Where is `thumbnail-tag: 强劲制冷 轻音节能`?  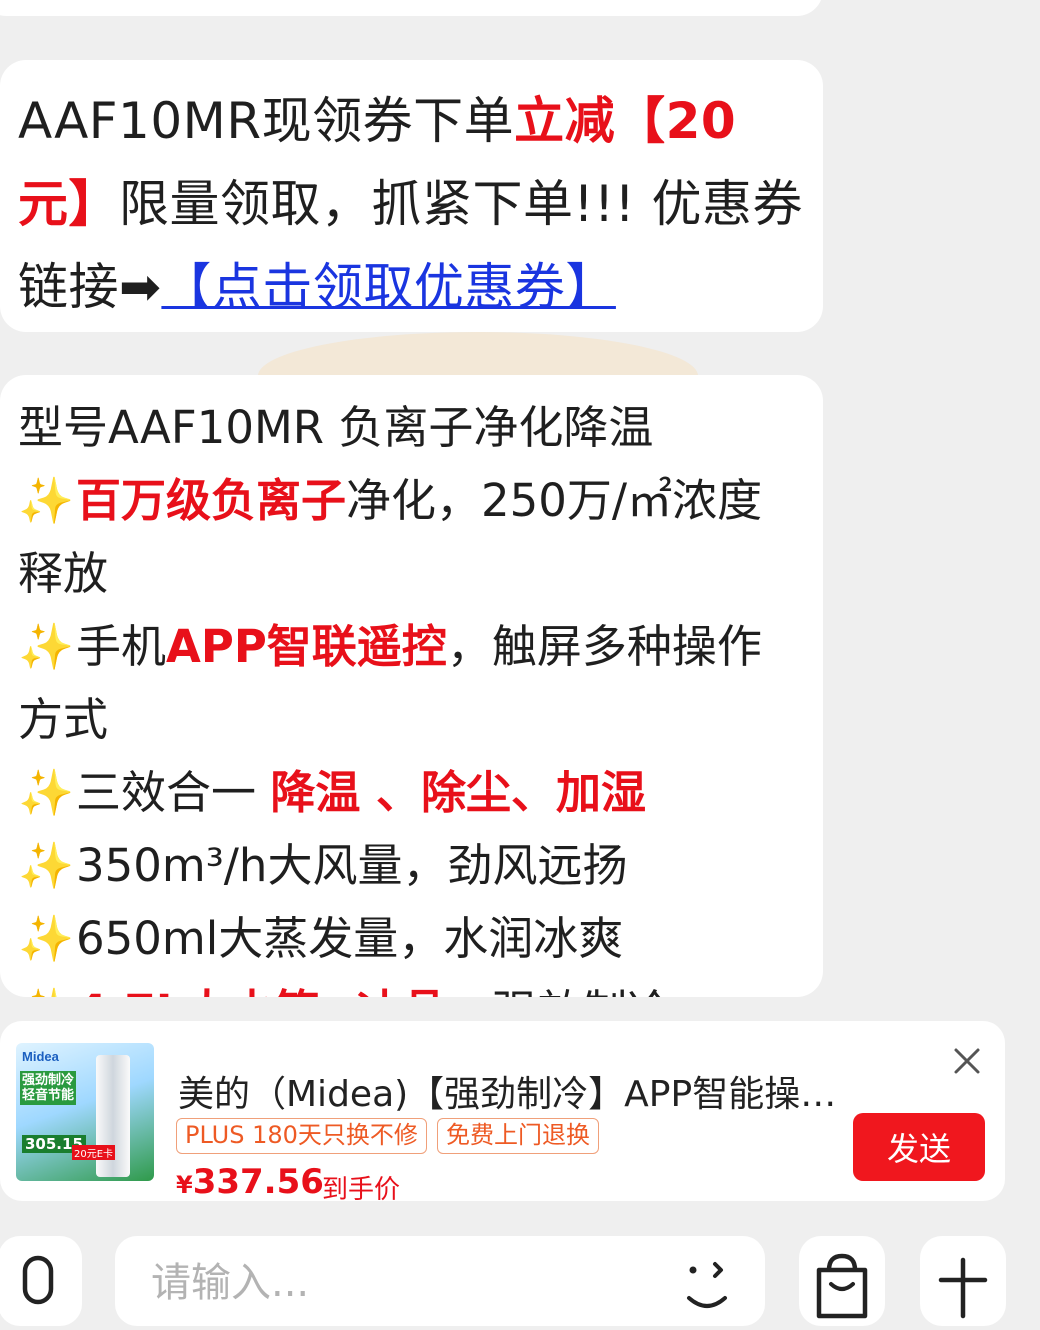
thumbnail-tag: 强劲制冷 轻音节能 is located at coordinates (48, 1088).